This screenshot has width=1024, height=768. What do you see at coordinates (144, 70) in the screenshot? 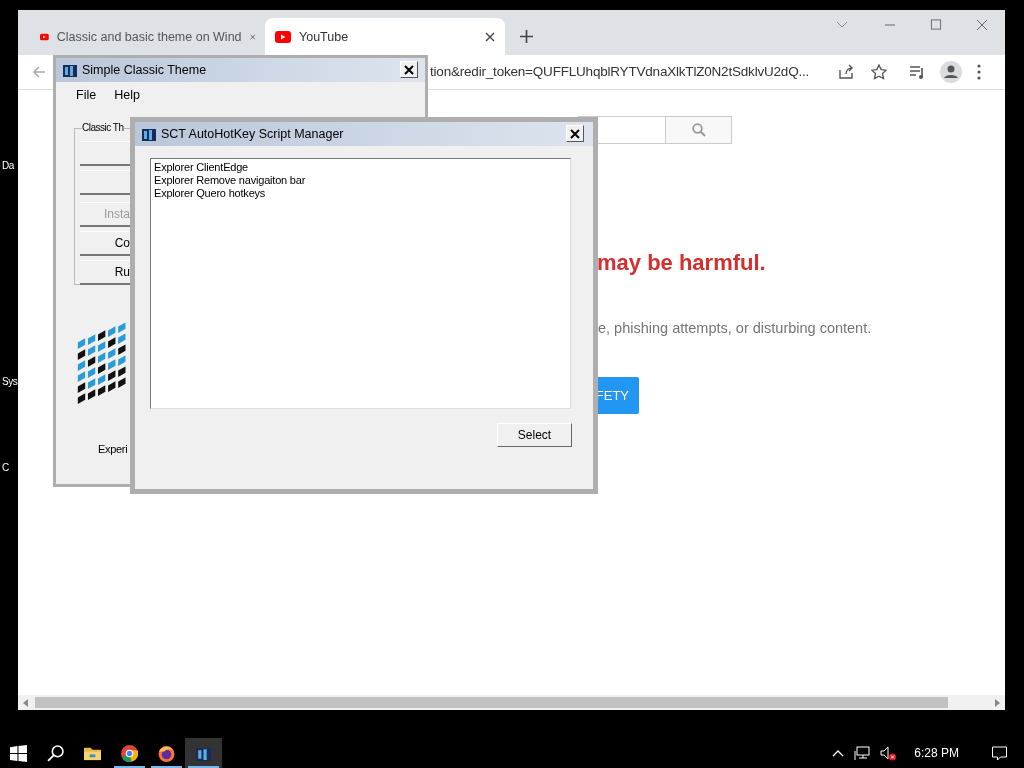
I see `window-title: Simple Classic Theme` at bounding box center [144, 70].